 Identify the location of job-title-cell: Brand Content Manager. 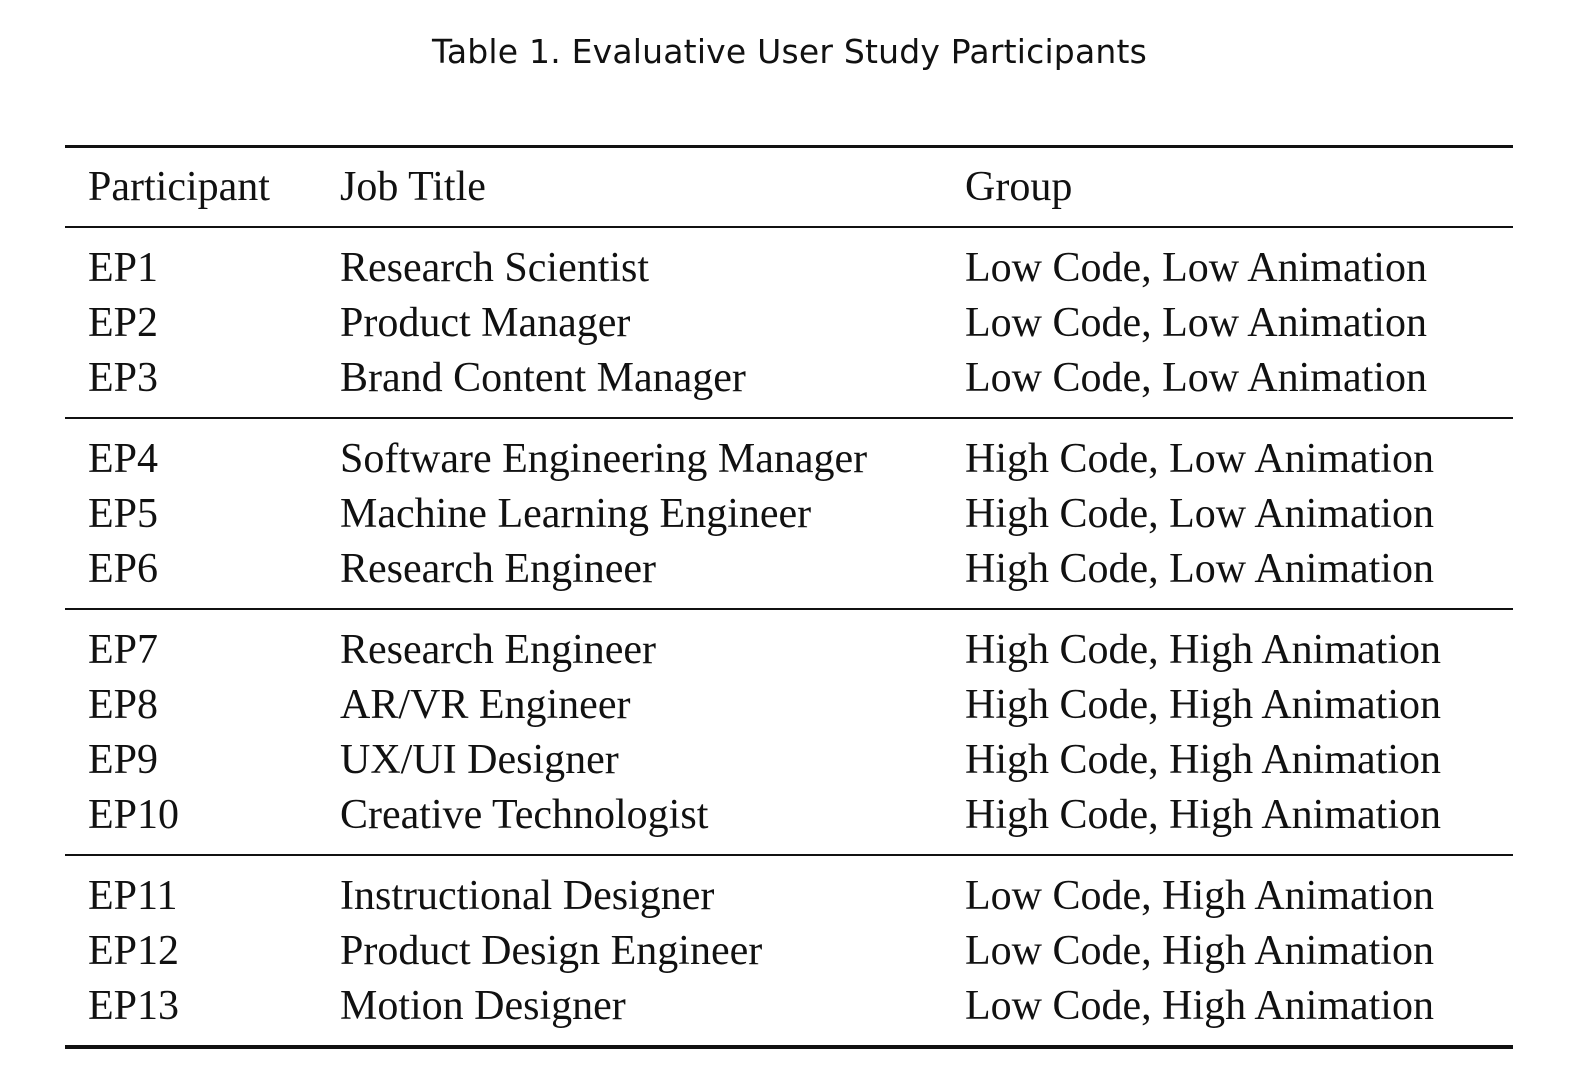
(543, 377).